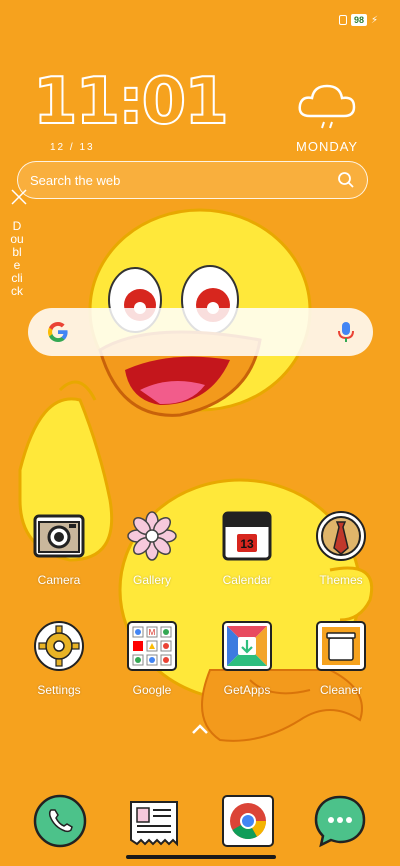 Image resolution: width=400 pixels, height=866 pixels. I want to click on cloud-rain-icon, so click(327, 108).